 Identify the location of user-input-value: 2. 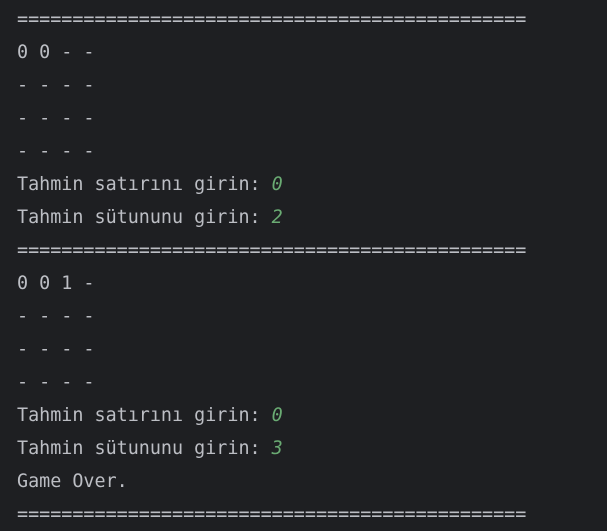
(277, 217).